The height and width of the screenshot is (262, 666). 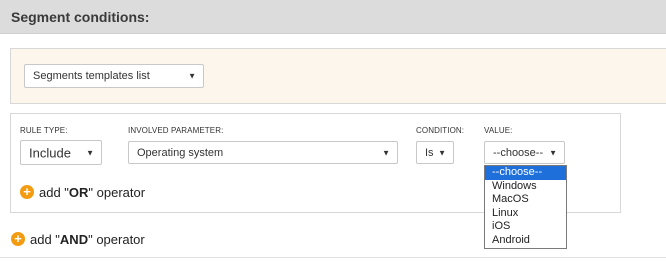 What do you see at coordinates (80, 17) in the screenshot?
I see `section-title: Segment conditions:` at bounding box center [80, 17].